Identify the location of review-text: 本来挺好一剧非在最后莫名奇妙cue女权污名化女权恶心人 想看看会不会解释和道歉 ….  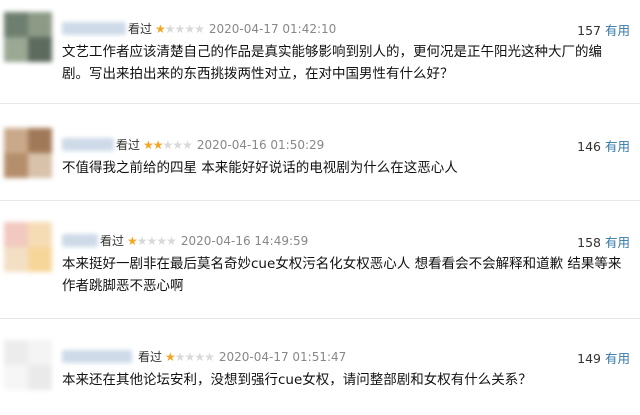
(342, 275).